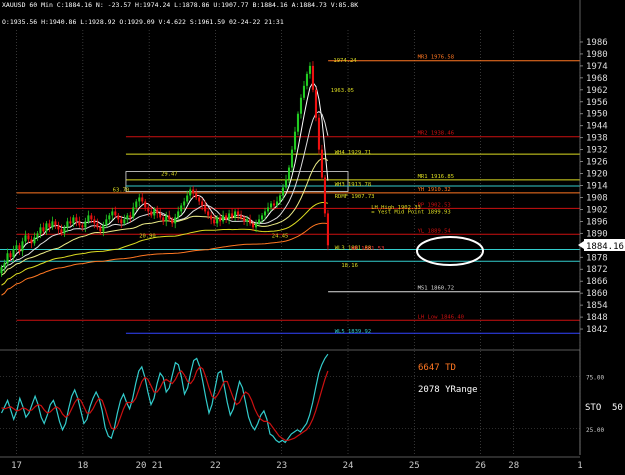 The width and height of the screenshot is (625, 475). I want to click on y-tick-label: 1842, so click(597, 330).